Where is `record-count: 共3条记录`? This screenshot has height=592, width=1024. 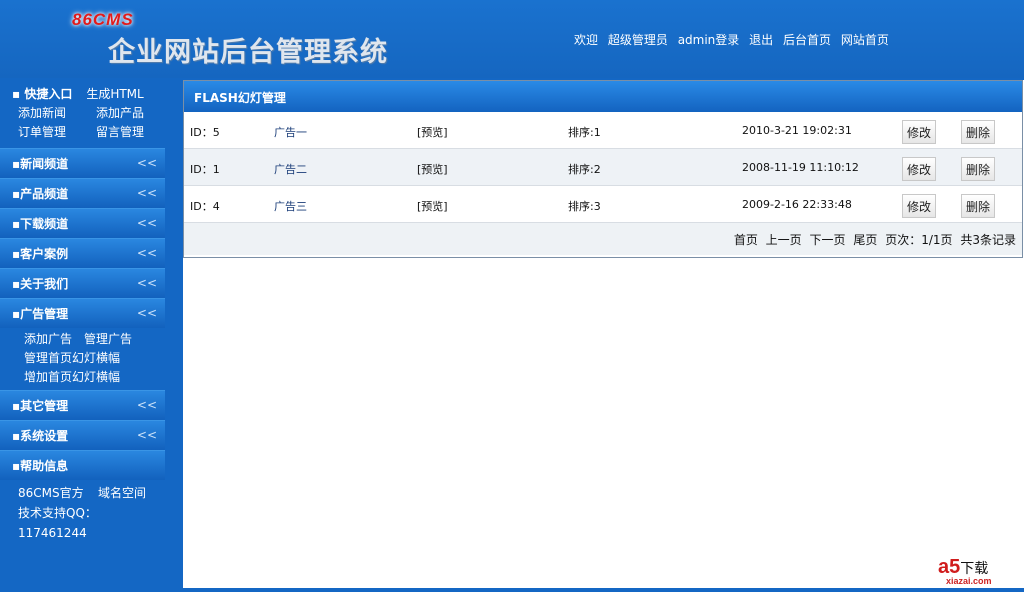 record-count: 共3条记录 is located at coordinates (988, 240).